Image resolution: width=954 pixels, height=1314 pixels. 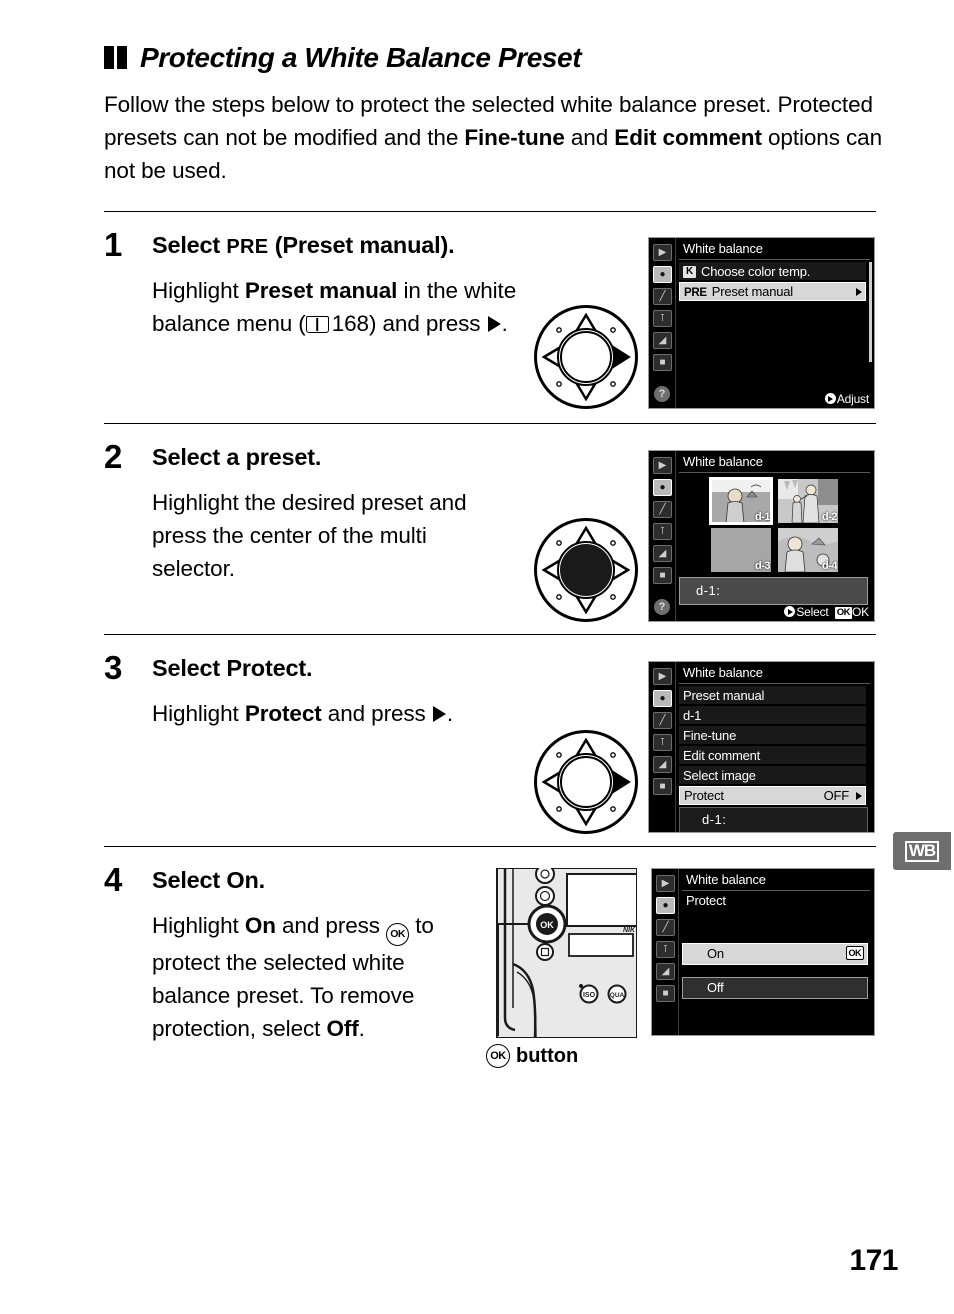 What do you see at coordinates (262, 880) in the screenshot?
I see `step-4-title-end: .` at bounding box center [262, 880].